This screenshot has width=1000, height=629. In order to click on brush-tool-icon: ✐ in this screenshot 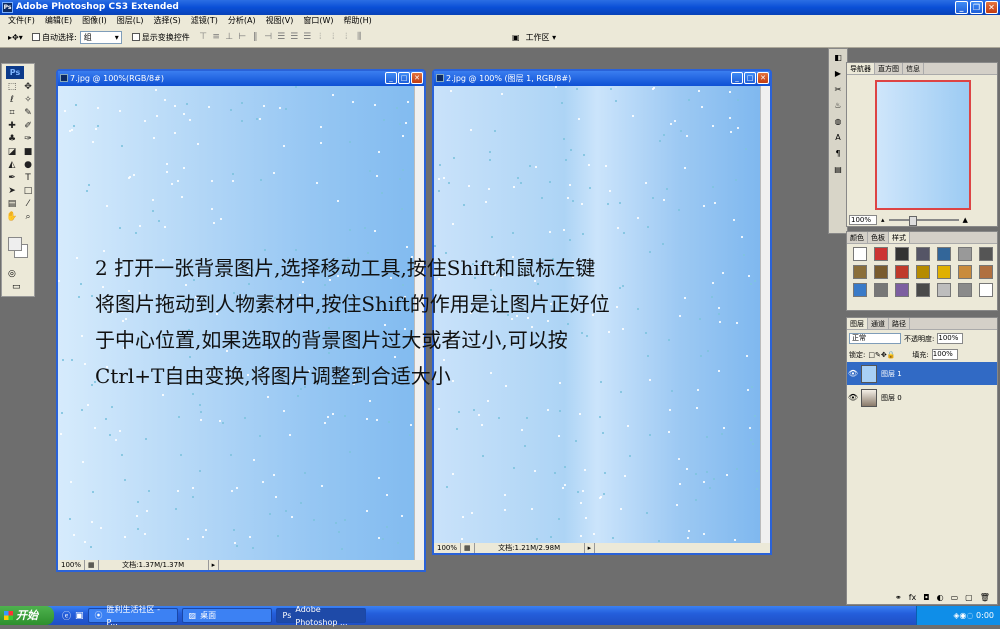, I will do `click(28, 126)`.